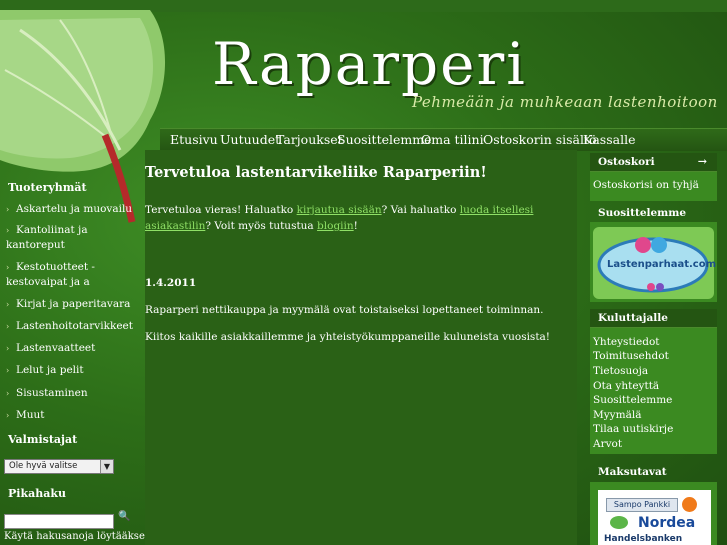 The image size is (727, 545). Describe the element at coordinates (70, 326) in the screenshot. I see `category-lastenhoitotarvikkeet: › Lastenhoitotarvikkeet` at that location.